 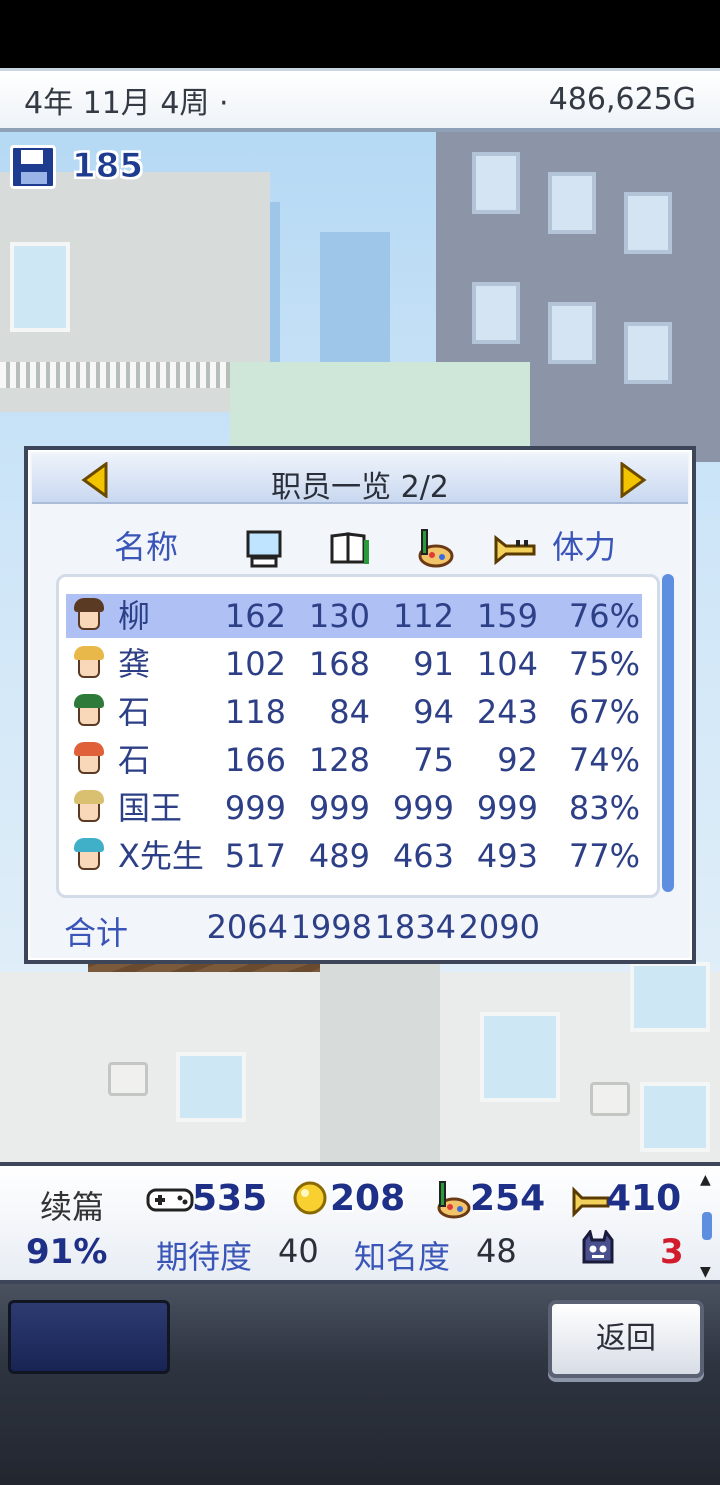 I want to click on stat-scenario: 130, so click(x=339, y=616).